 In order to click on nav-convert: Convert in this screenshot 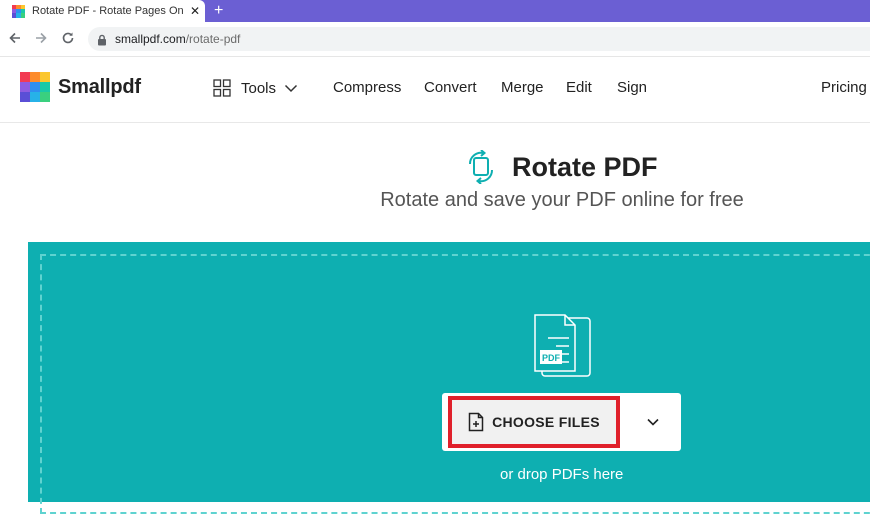, I will do `click(450, 87)`.